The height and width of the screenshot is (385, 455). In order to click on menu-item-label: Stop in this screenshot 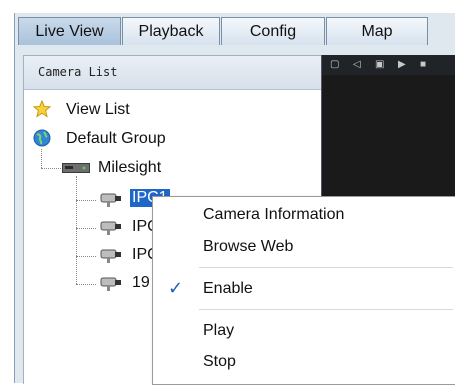, I will do `click(219, 361)`.